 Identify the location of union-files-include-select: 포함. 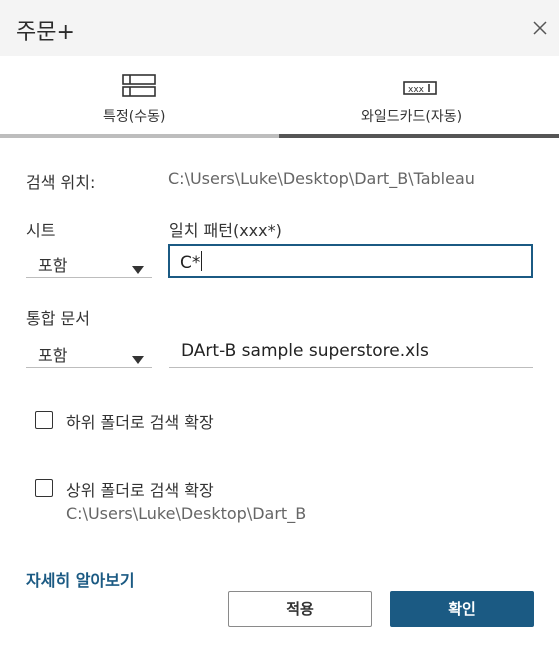
(89, 352).